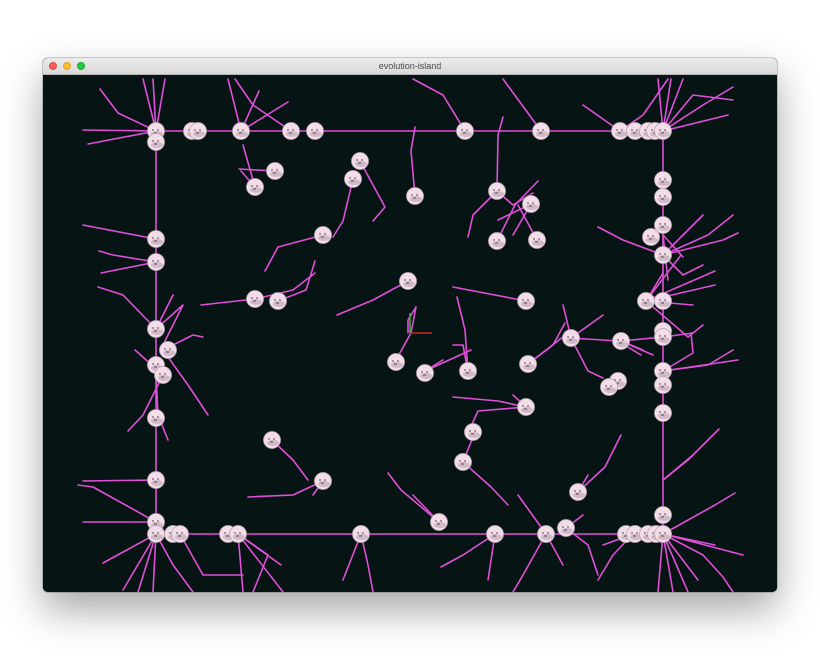 This screenshot has width=820, height=659. I want to click on window-title: evolution-island, so click(410, 66).